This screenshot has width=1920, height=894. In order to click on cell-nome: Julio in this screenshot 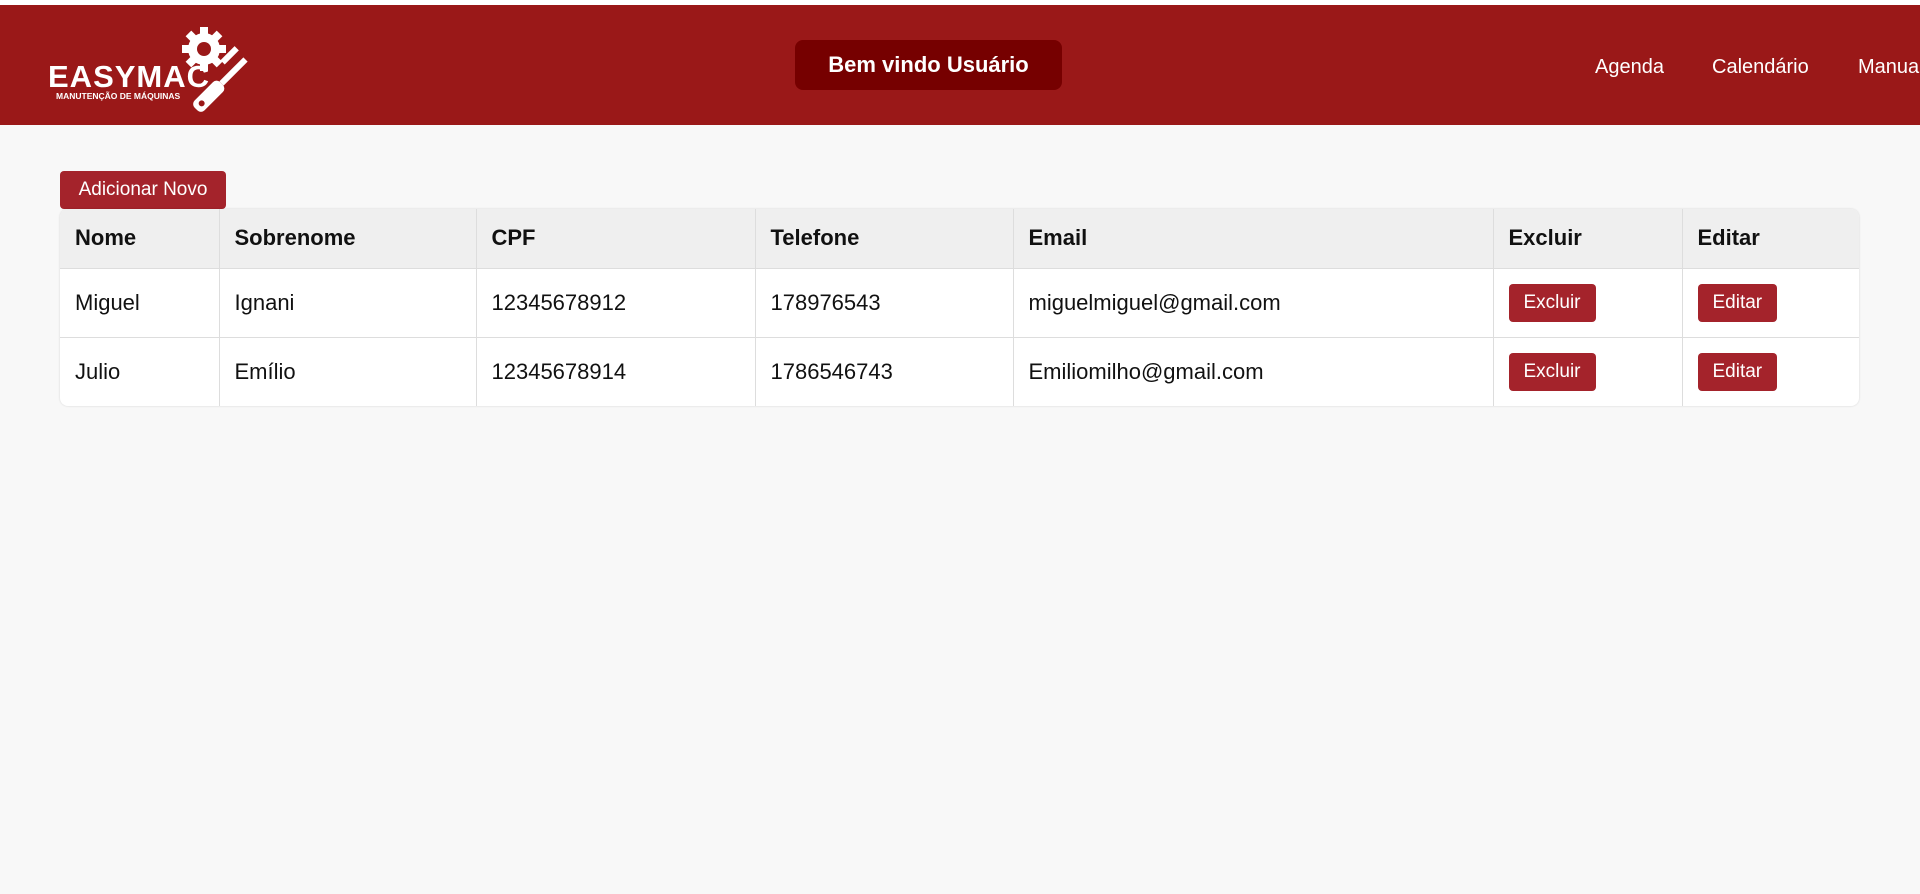, I will do `click(140, 371)`.